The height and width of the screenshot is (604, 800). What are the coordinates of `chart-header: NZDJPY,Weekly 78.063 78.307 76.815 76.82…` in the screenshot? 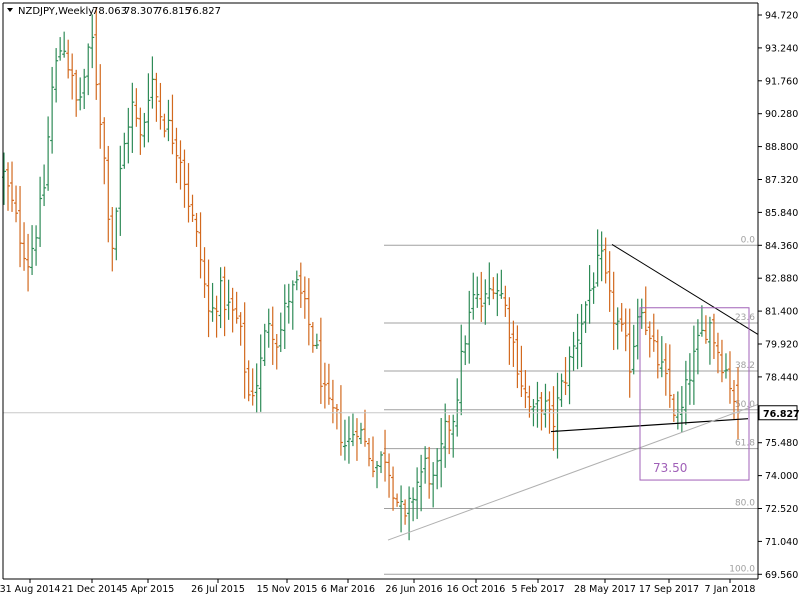 It's located at (114, 11).